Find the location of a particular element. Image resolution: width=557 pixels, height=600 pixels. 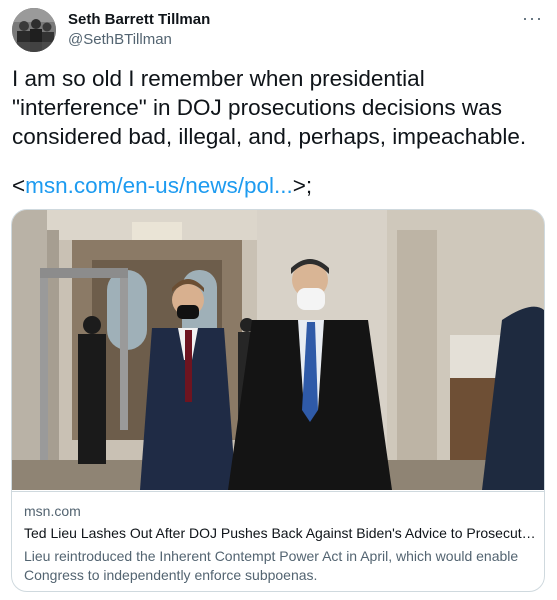

tweet-link-line: <msn.com/en-us/news/pol...>; is located at coordinates (162, 185).